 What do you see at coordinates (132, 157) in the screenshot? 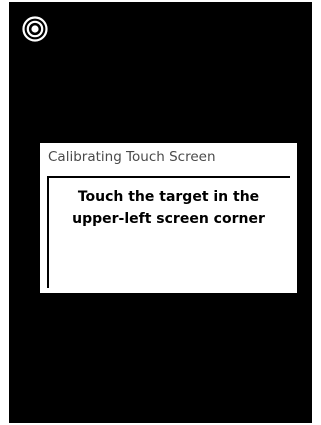
I see `dialog-title: Calibrating Touch Screen` at bounding box center [132, 157].